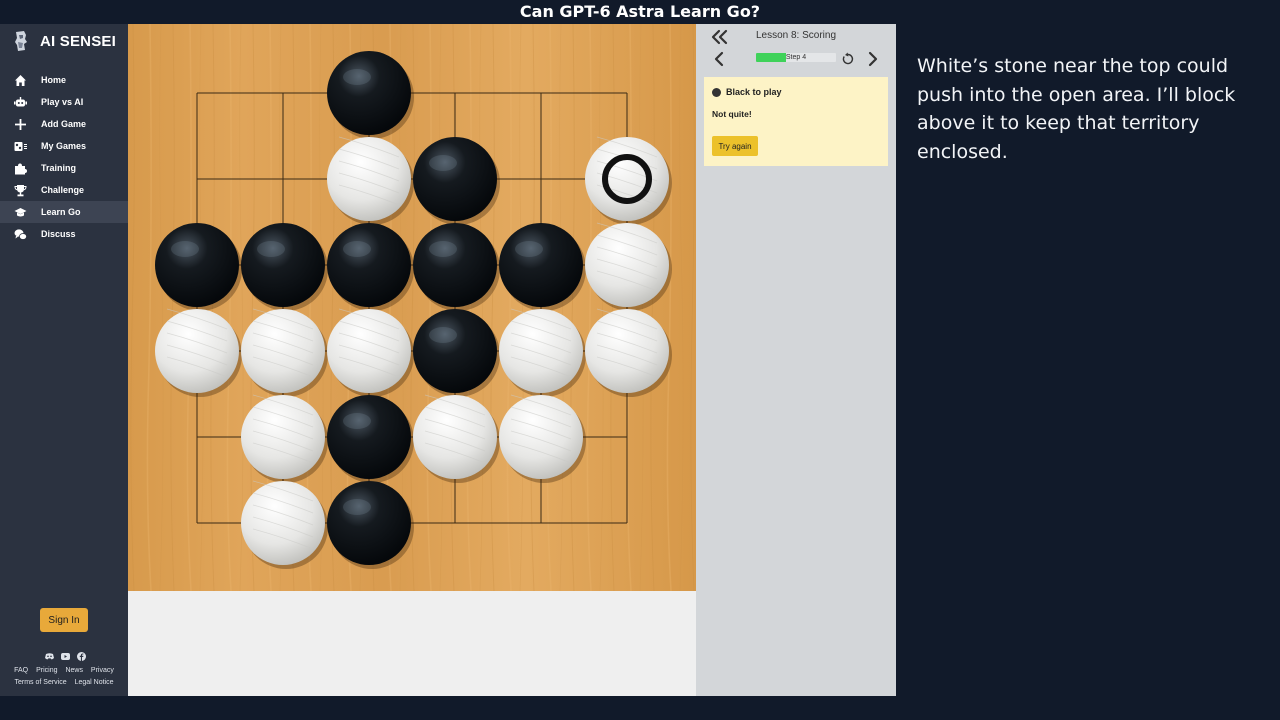  I want to click on sidebar-item-training: Training, so click(64, 168).